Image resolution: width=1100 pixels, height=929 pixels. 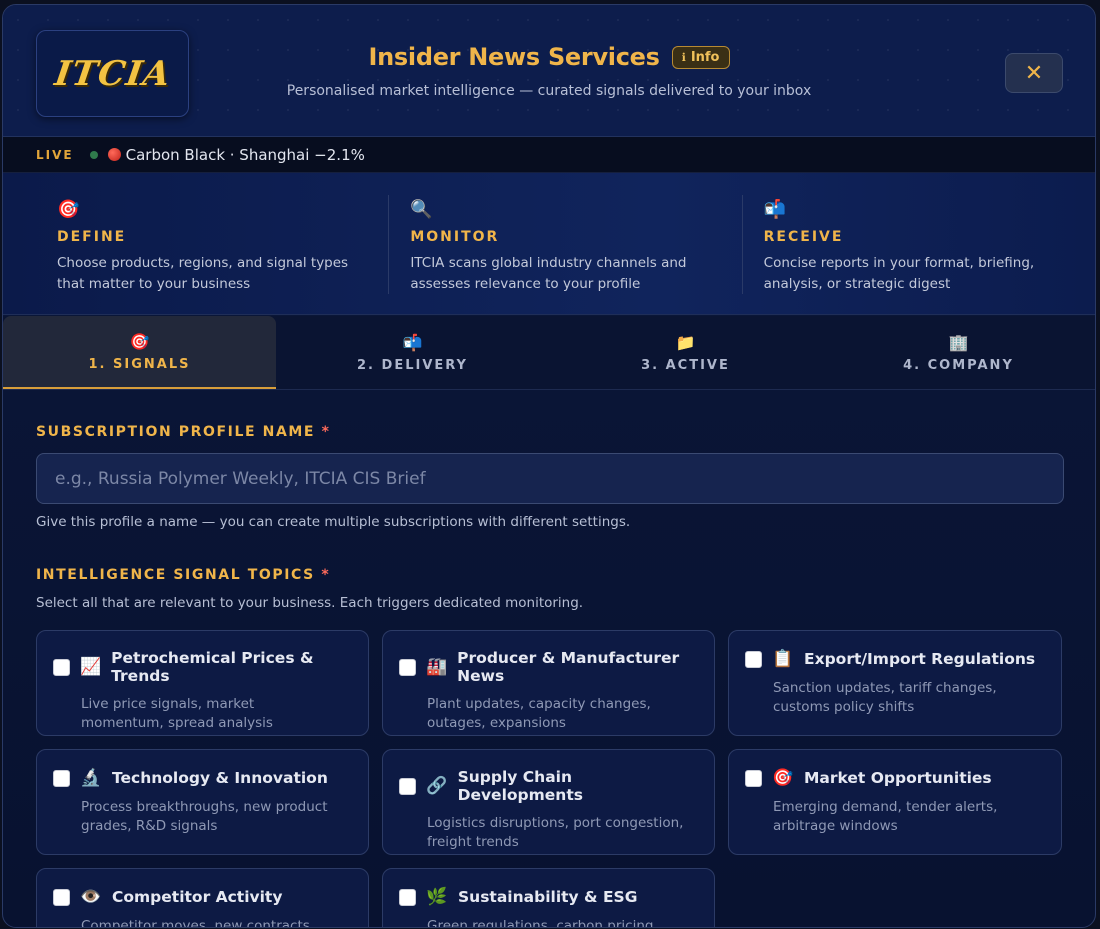 I want to click on label-text: SUBSCRIPTION PROFILE NAME, so click(x=176, y=432).